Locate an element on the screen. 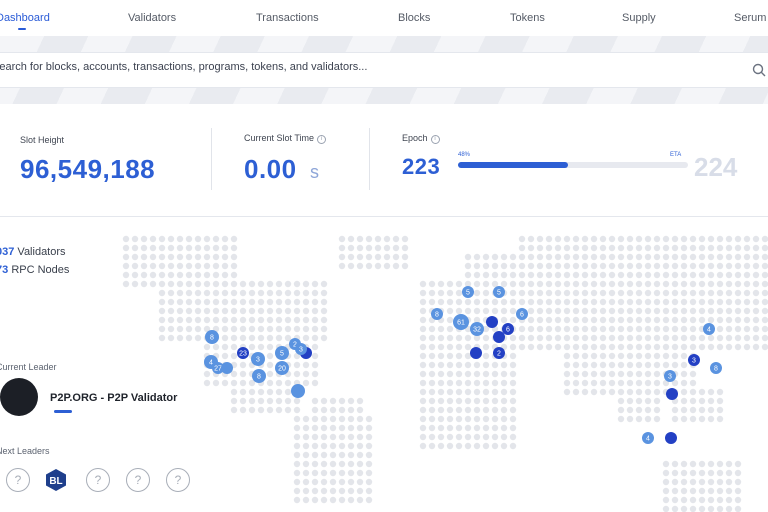 This screenshot has height=512, width=768. search-input is located at coordinates (366, 67).